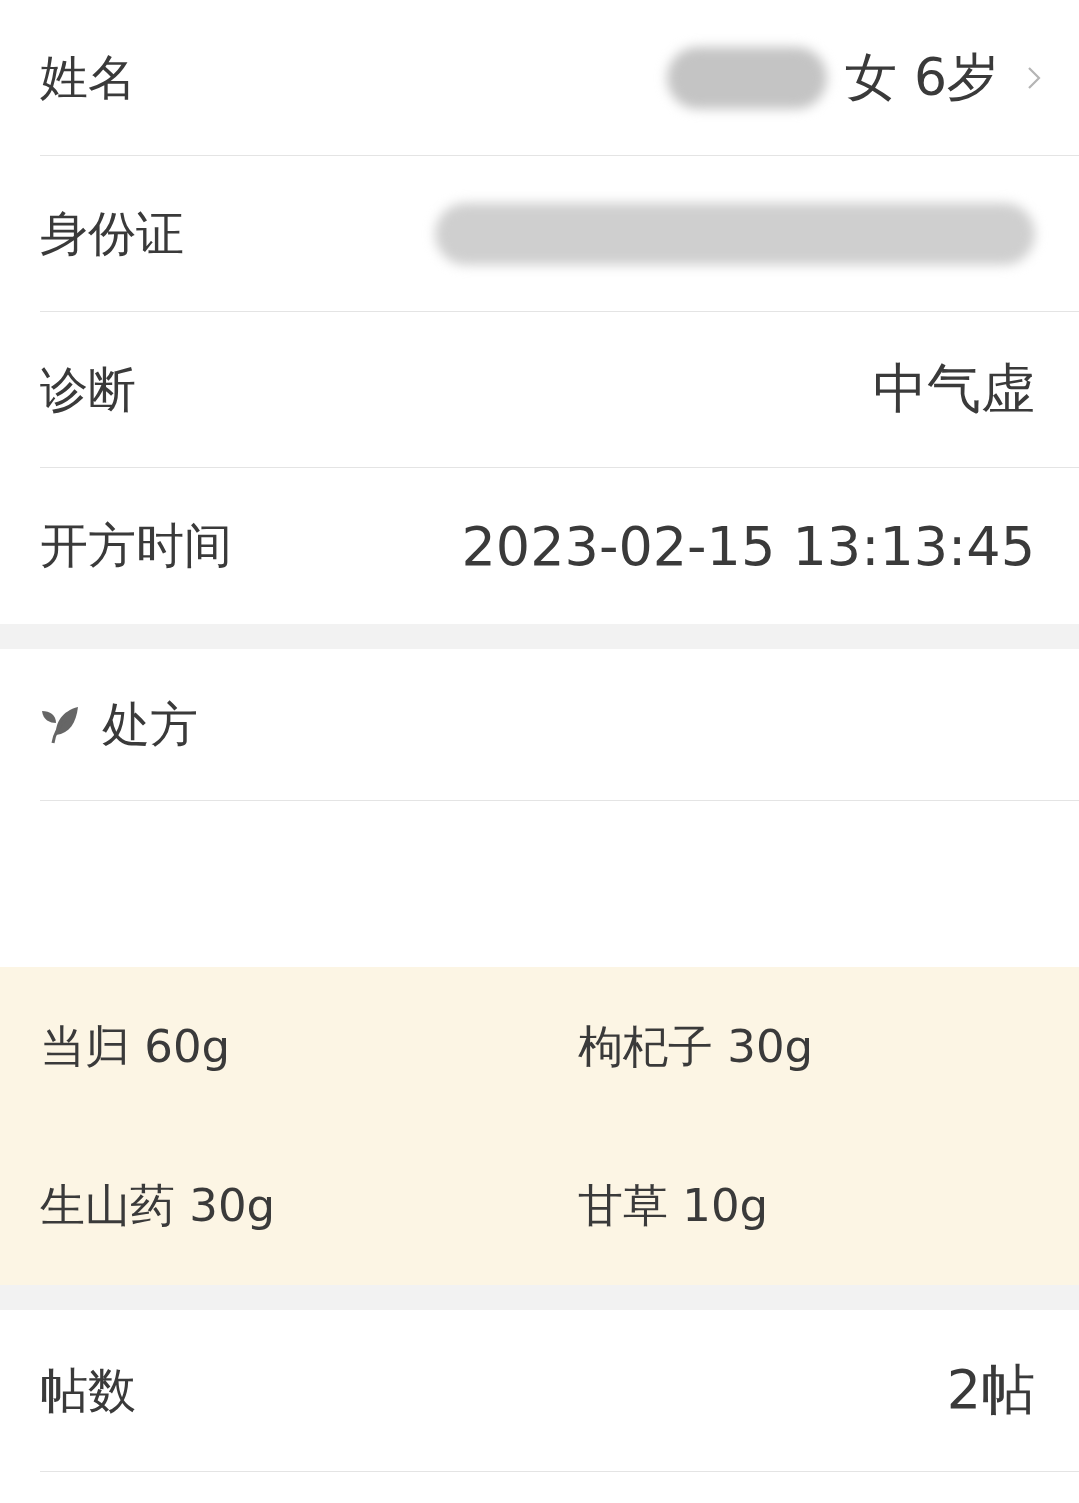  I want to click on section-title: 处方, so click(150, 724).